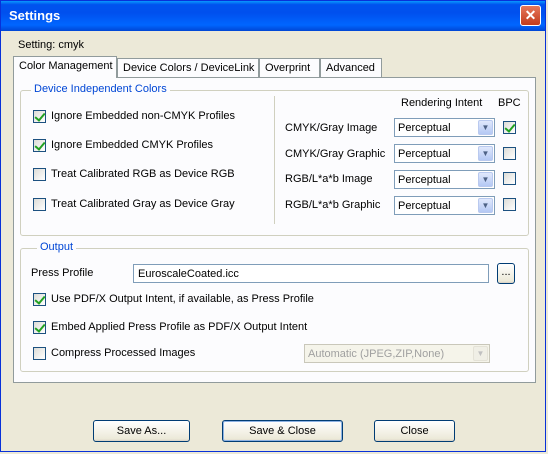  Describe the element at coordinates (335, 154) in the screenshot. I see `cmyk-gray-graphic-label: CMYK/Gray Graphic` at that location.